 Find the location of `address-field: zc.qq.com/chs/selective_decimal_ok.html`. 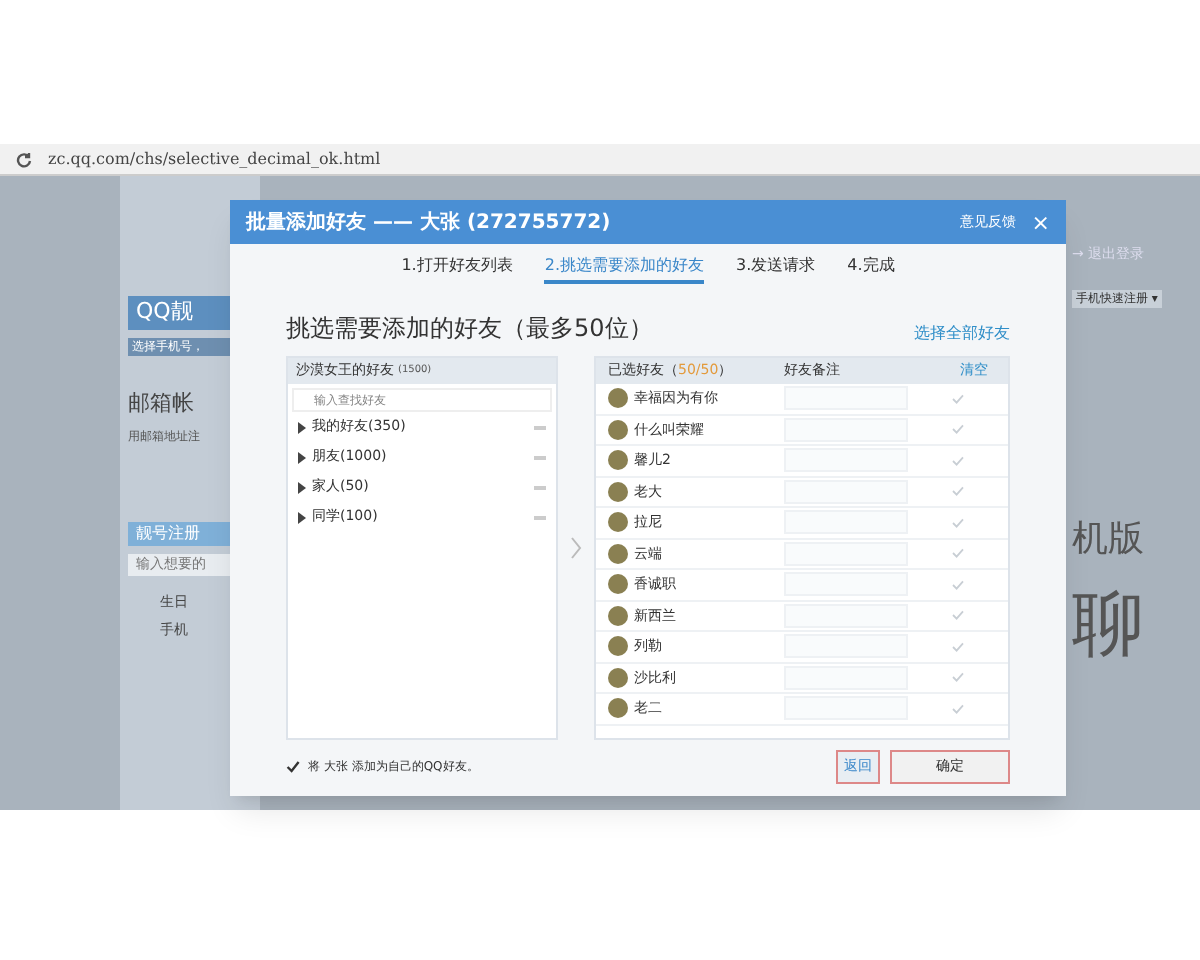

address-field: zc.qq.com/chs/selective_decimal_ok.html is located at coordinates (214, 159).